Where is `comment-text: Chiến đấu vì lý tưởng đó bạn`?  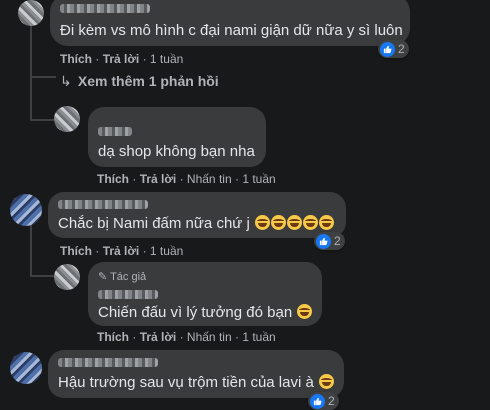
comment-text: Chiến đấu vì lý tưởng đó bạn is located at coordinates (205, 312).